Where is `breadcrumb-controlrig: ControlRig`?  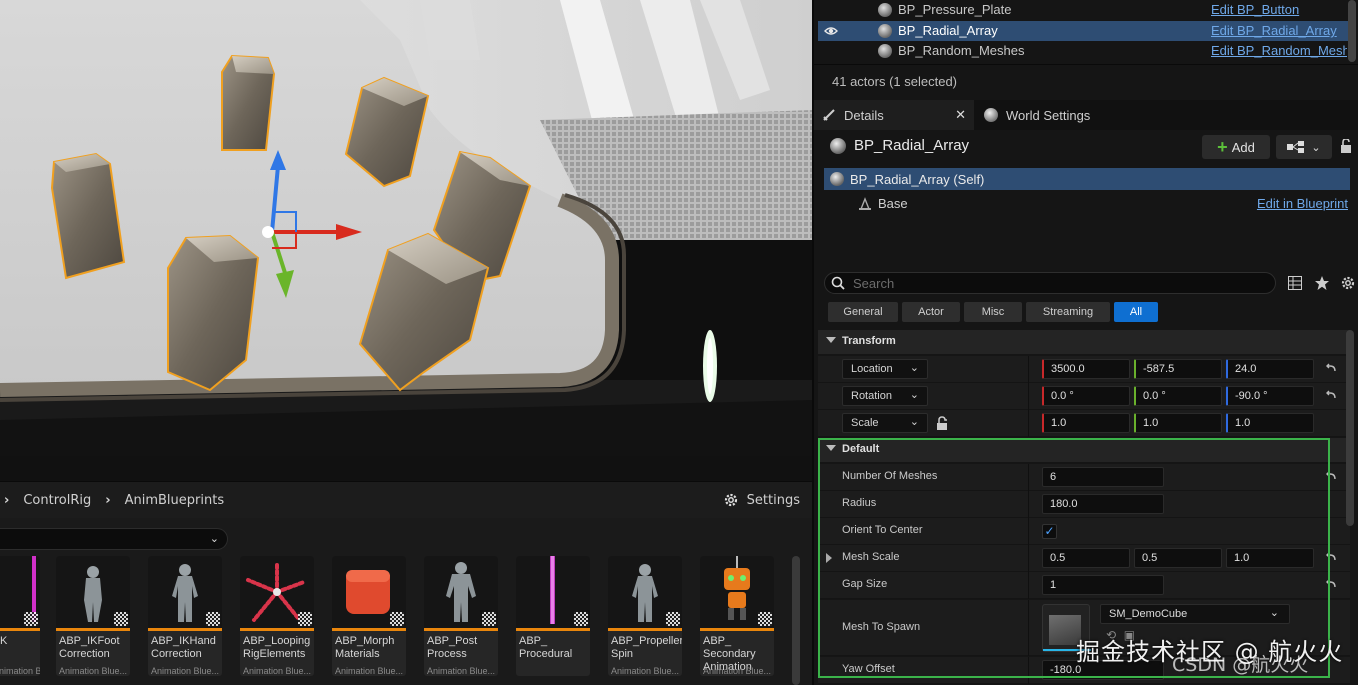
breadcrumb-controlrig: ControlRig is located at coordinates (57, 500).